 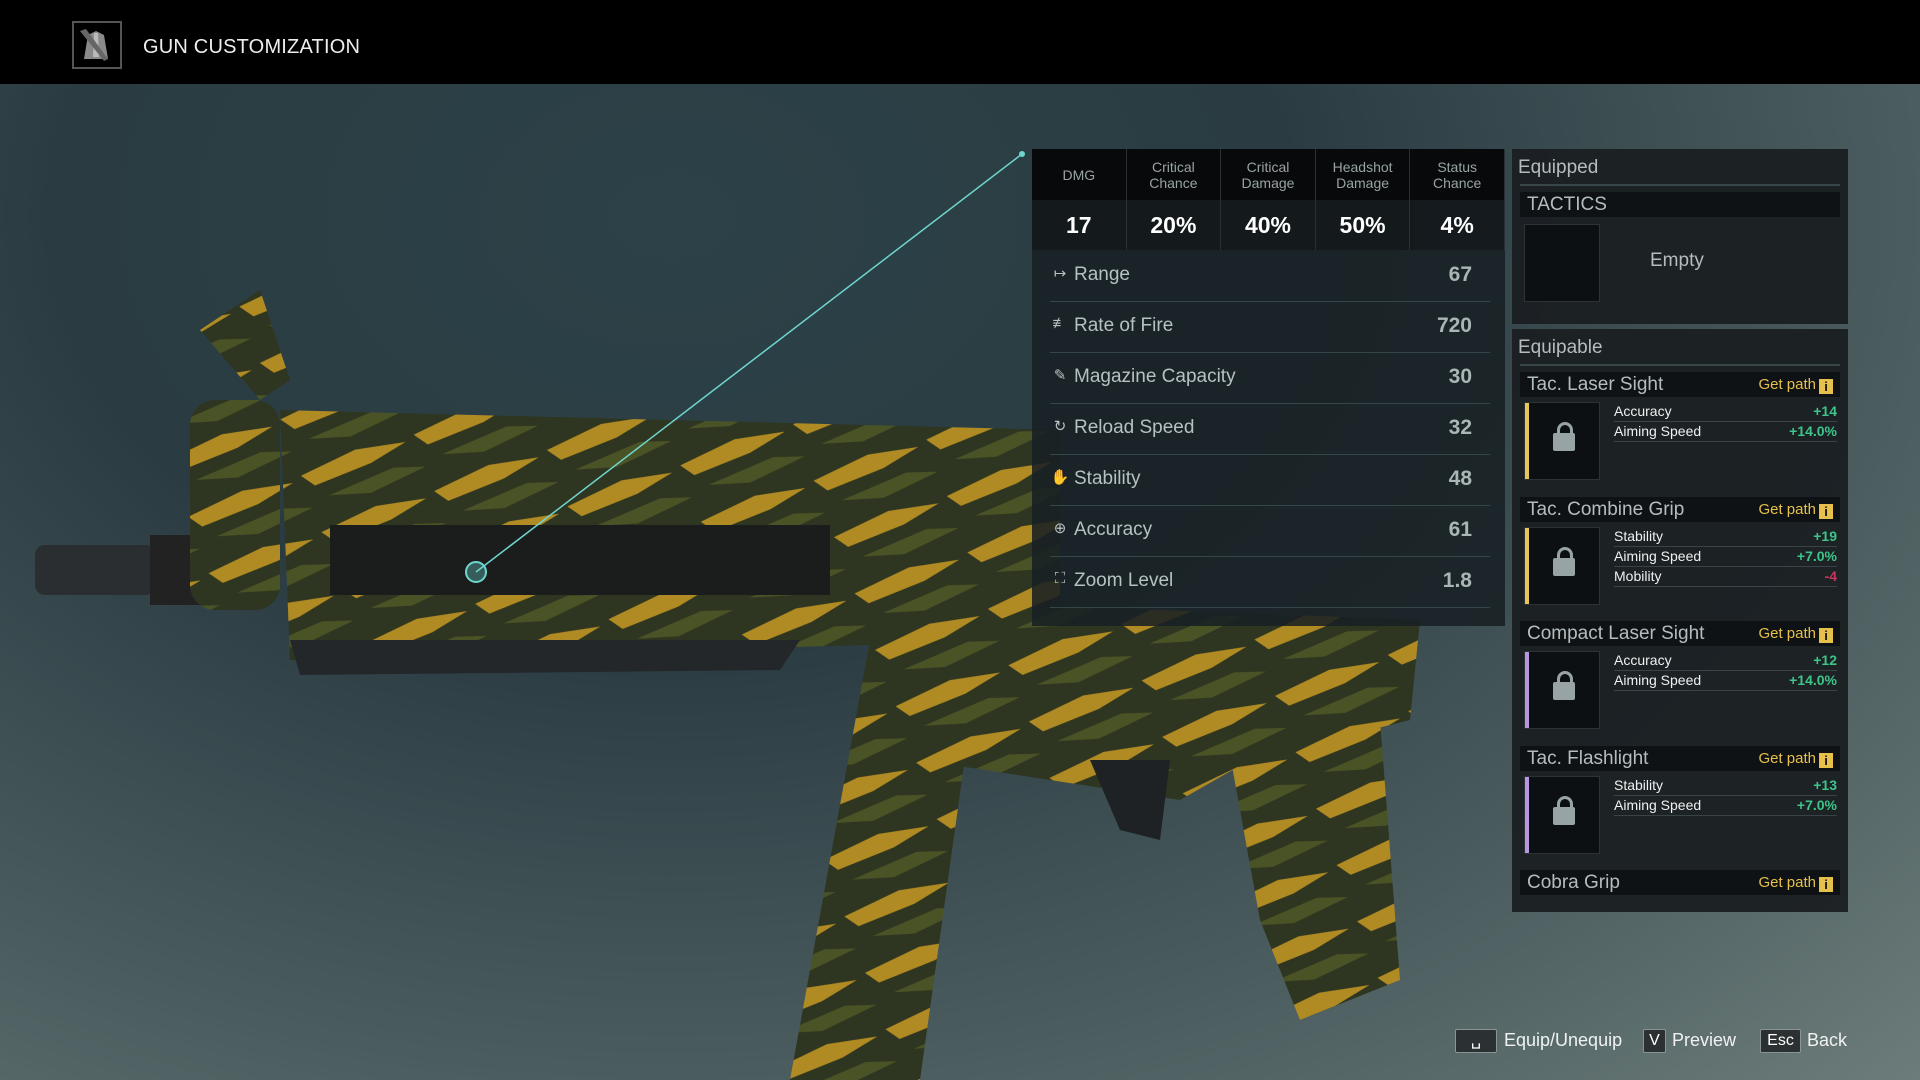 What do you see at coordinates (1560, 347) in the screenshot?
I see `equipable-title: Equipable` at bounding box center [1560, 347].